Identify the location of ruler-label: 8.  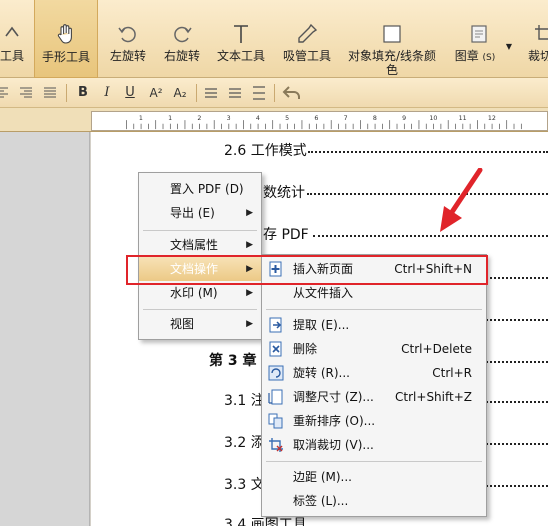
(375, 118).